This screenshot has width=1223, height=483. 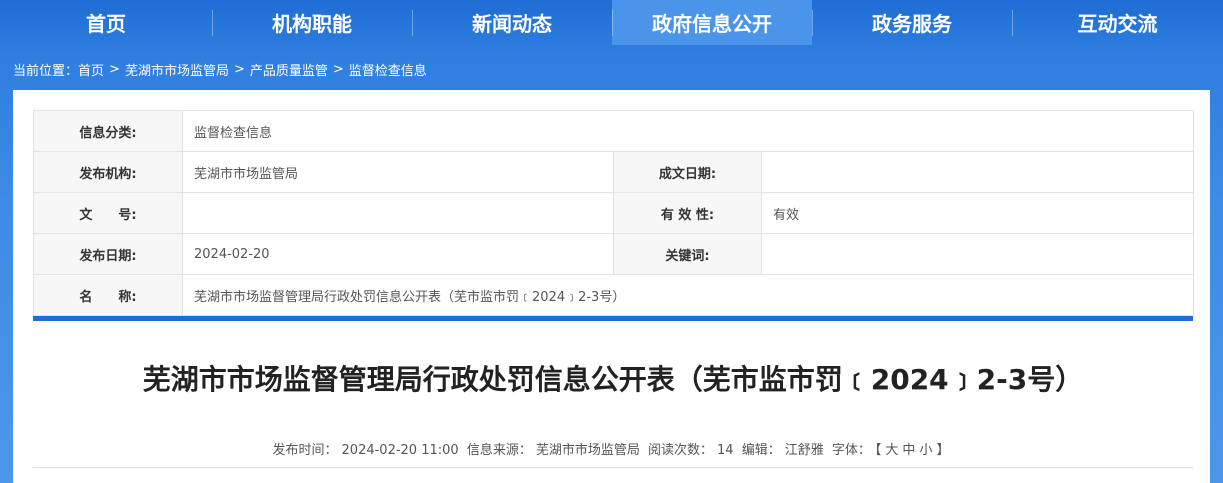 What do you see at coordinates (613, 467) in the screenshot?
I see `divider` at bounding box center [613, 467].